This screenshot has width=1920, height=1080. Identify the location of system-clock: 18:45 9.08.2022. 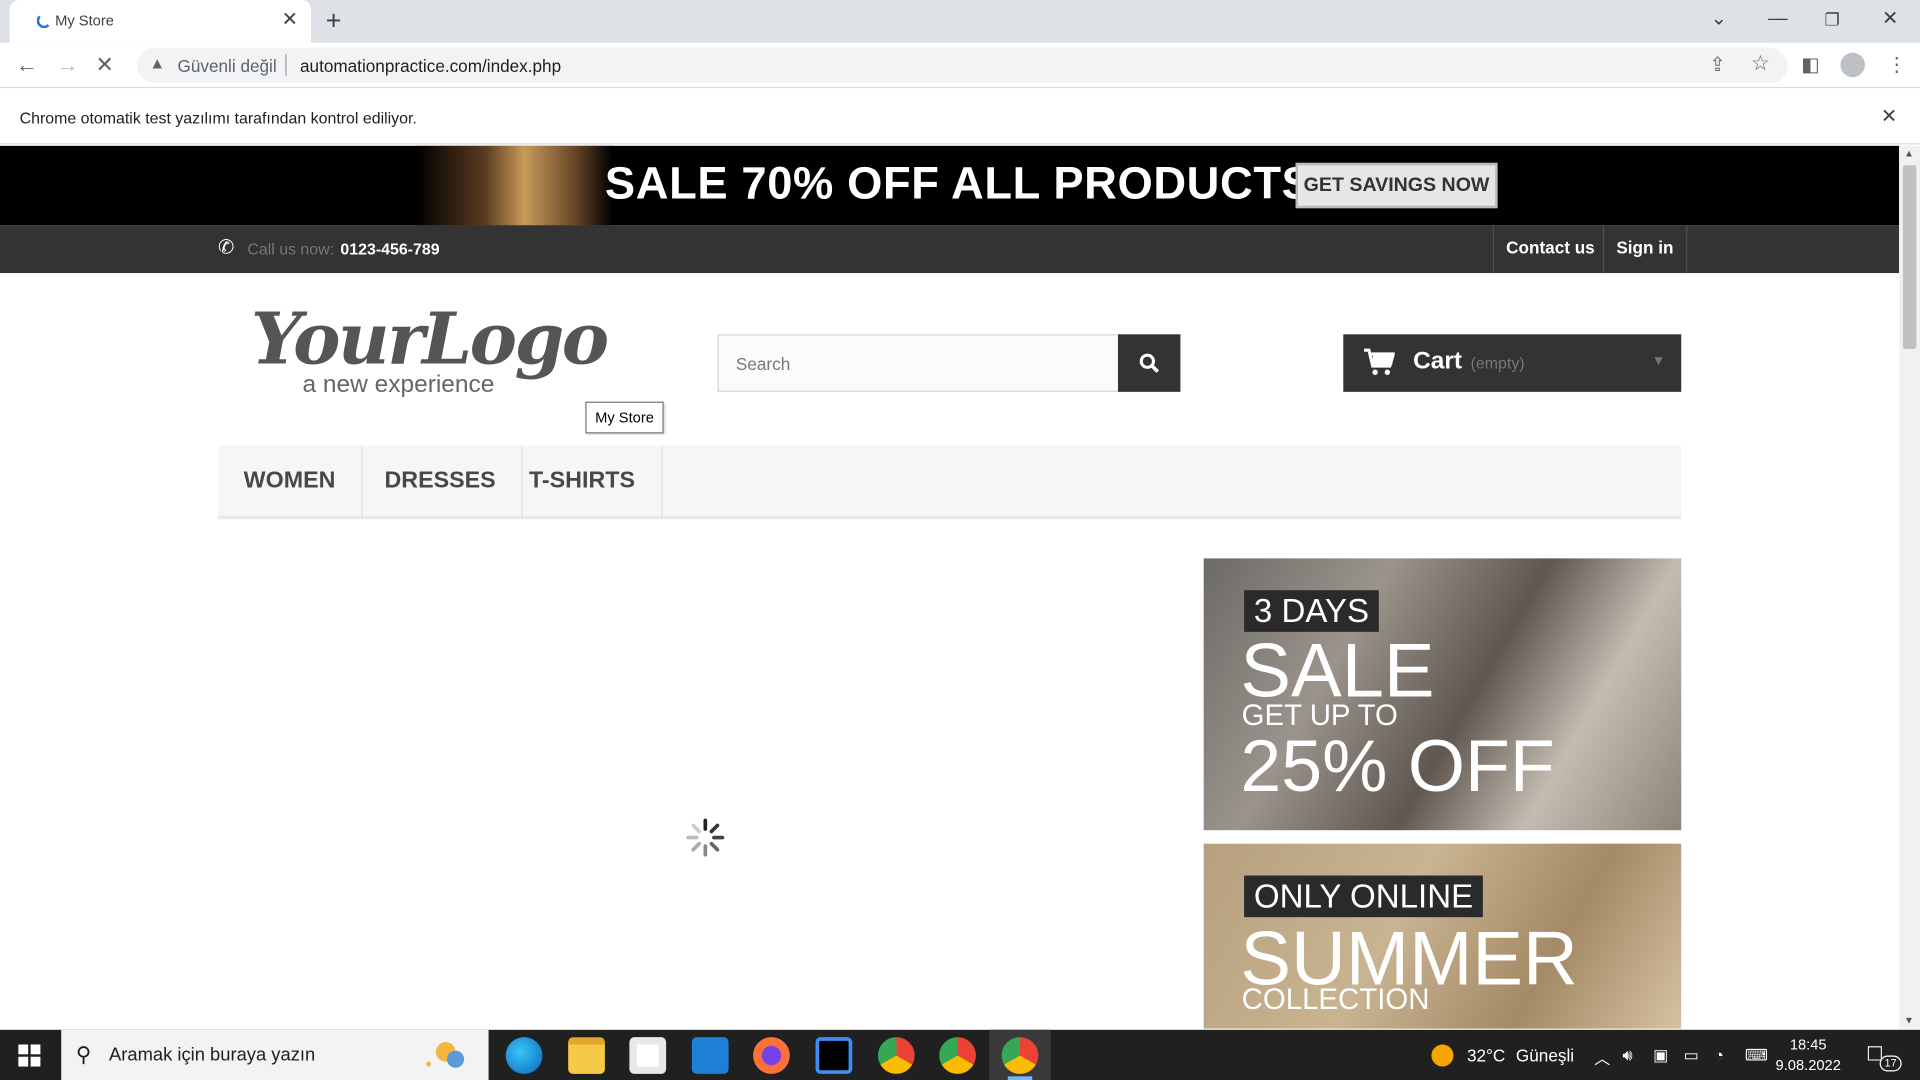
(1808, 1056).